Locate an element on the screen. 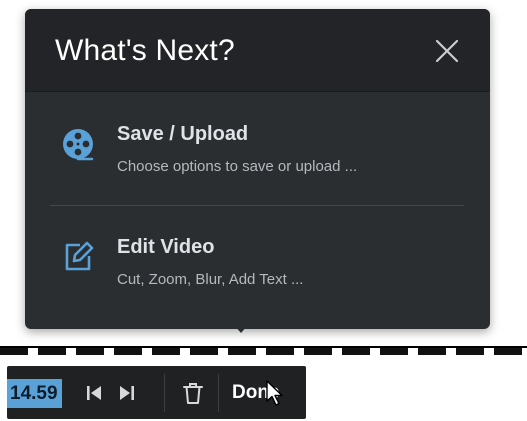 Image resolution: width=527 pixels, height=421 pixels. close-button is located at coordinates (447, 51).